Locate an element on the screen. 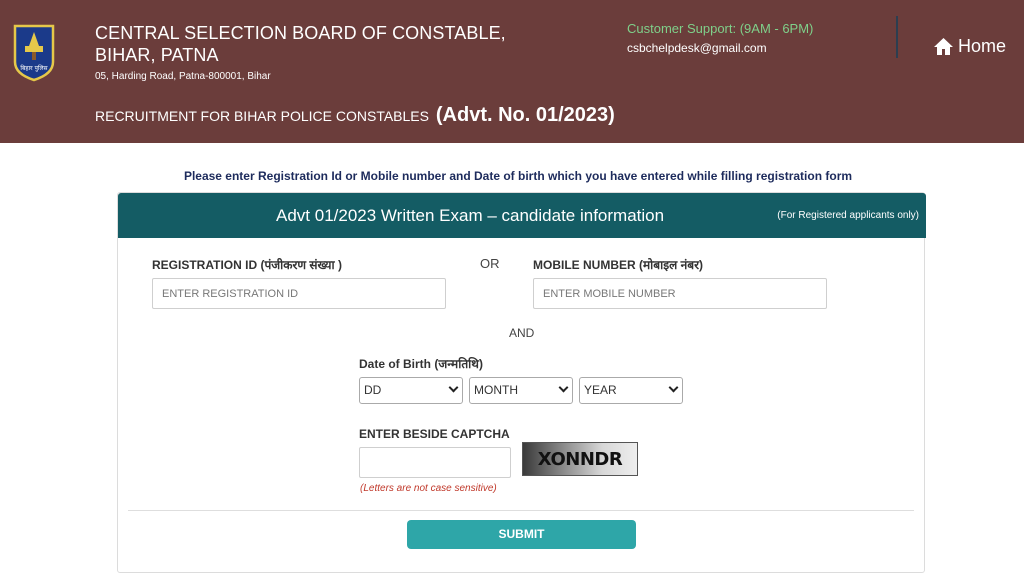  support-email: csbchelpdesk@gmail.com is located at coordinates (697, 48).